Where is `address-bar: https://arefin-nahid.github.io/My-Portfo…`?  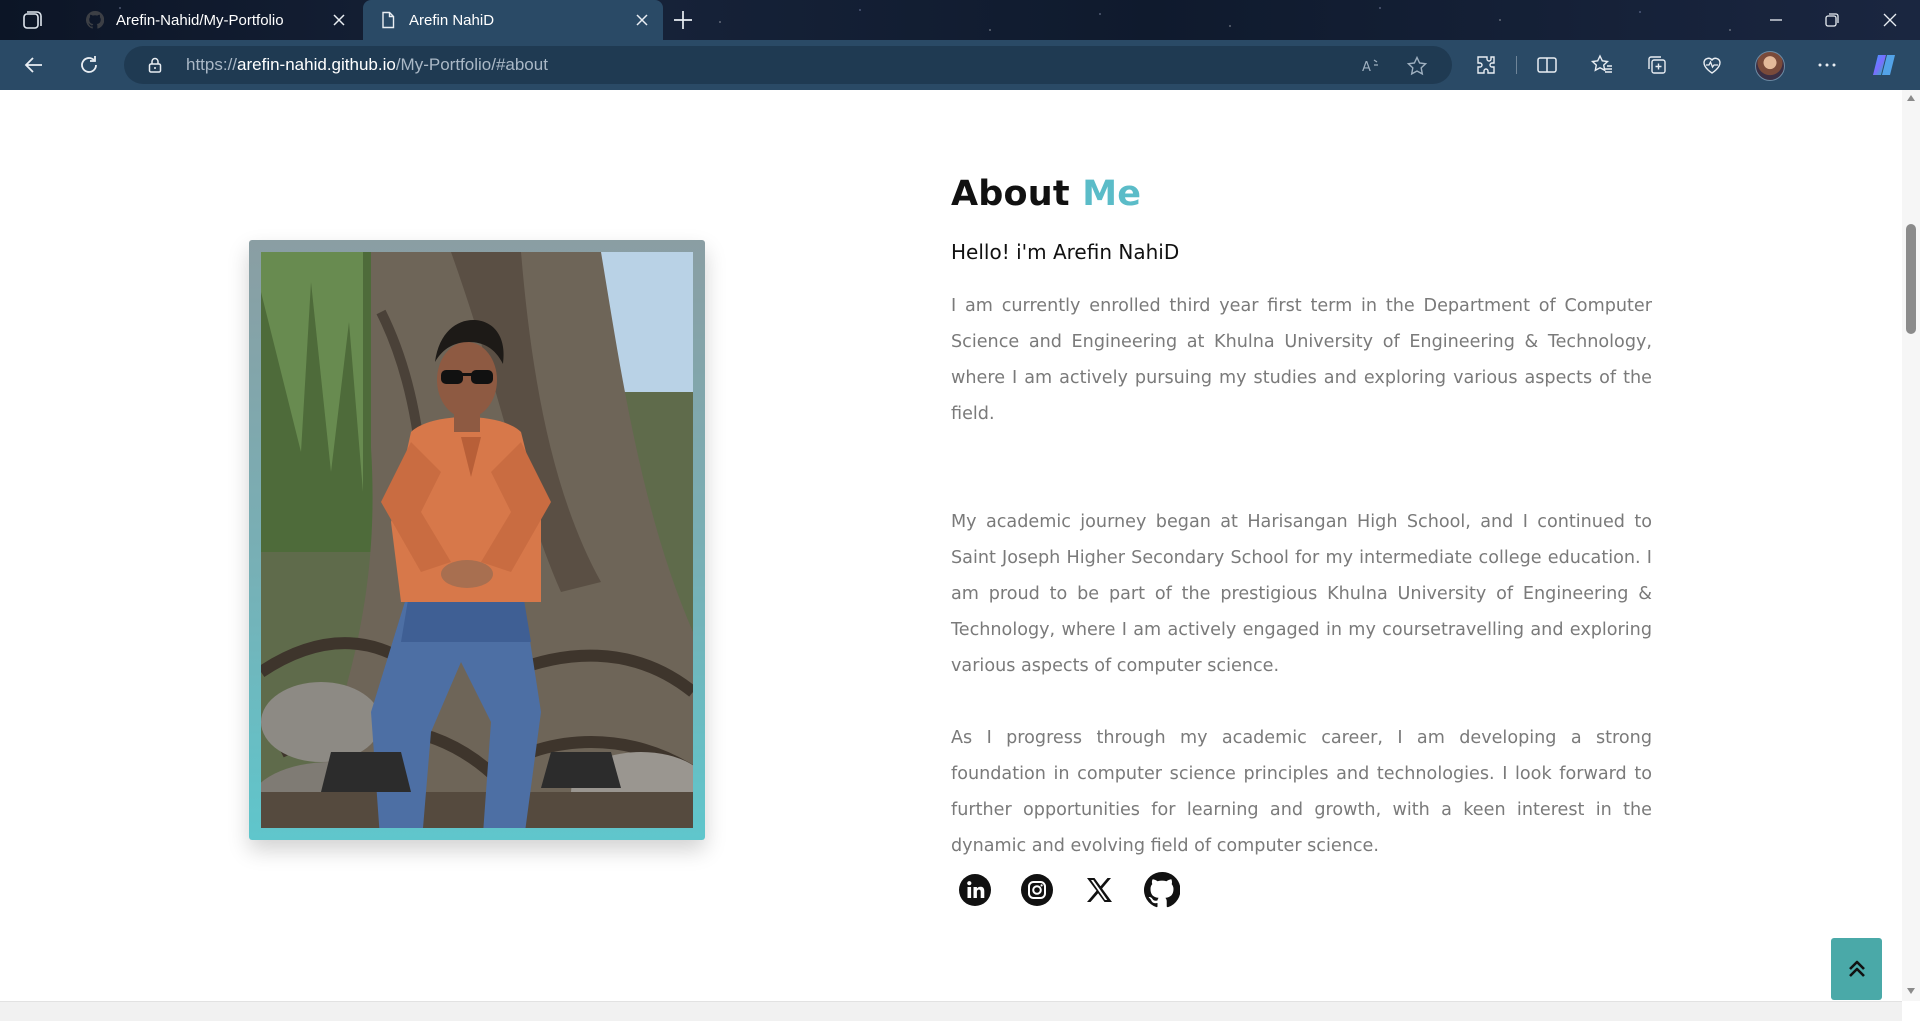
address-bar: https://arefin-nahid.github.io/My-Portfo… is located at coordinates (788, 65).